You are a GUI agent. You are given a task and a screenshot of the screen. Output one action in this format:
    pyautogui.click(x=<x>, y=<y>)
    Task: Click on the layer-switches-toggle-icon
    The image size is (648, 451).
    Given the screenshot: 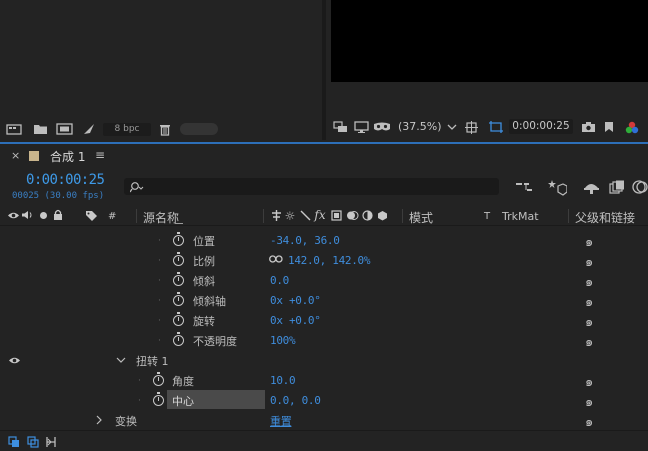 What is the action you would take?
    pyautogui.click(x=13, y=441)
    